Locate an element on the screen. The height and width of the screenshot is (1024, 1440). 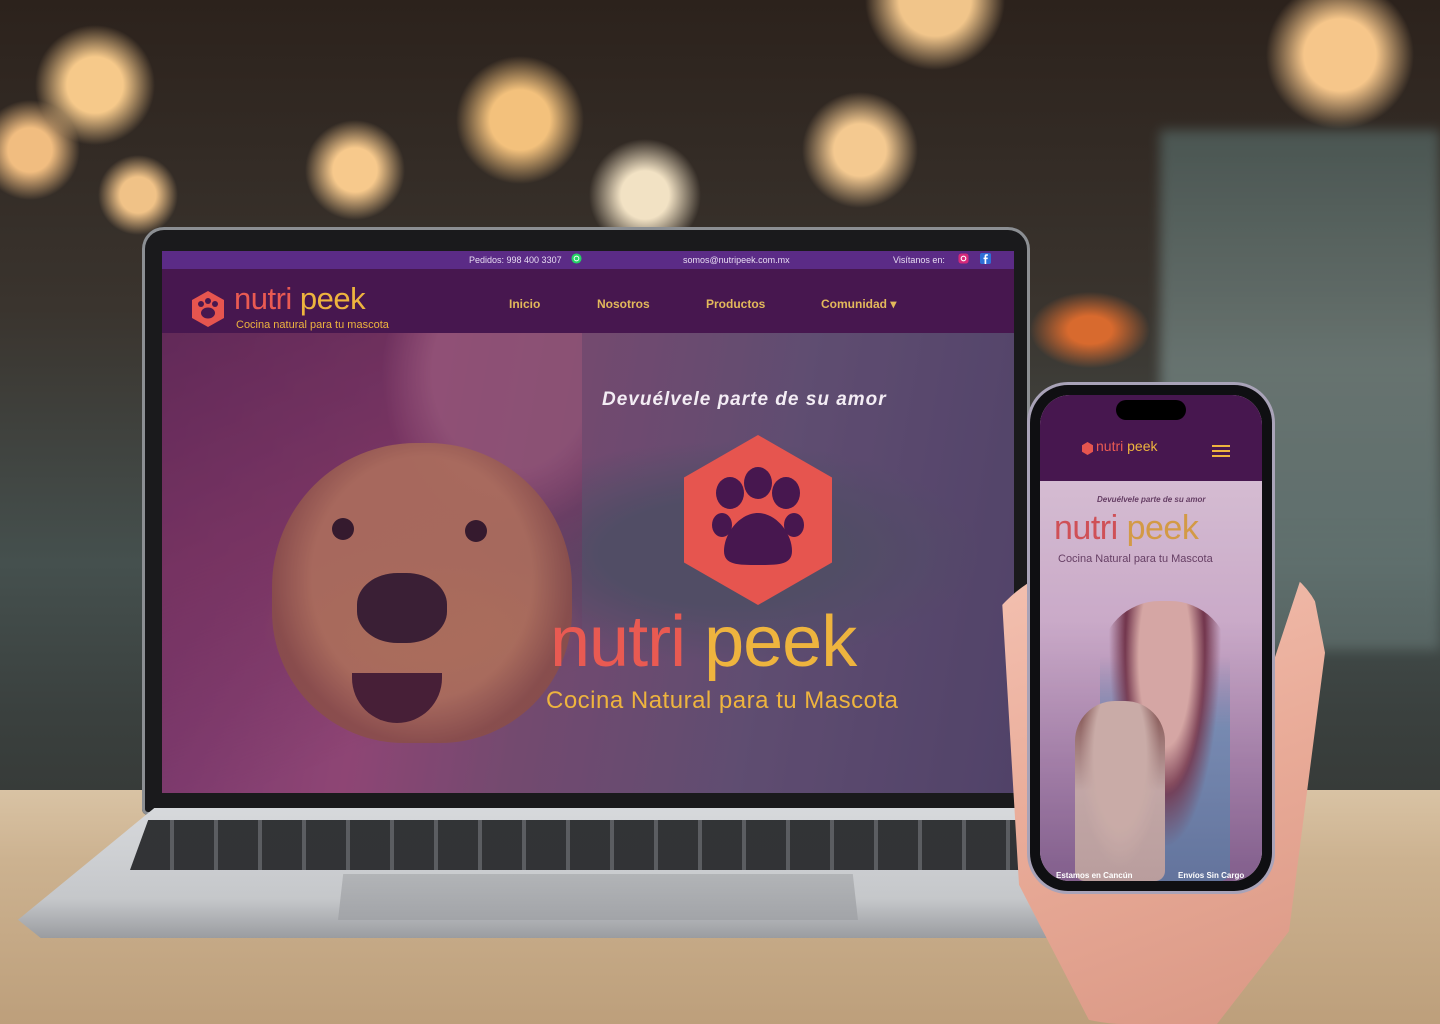
whatsapp-icon is located at coordinates (576, 259).